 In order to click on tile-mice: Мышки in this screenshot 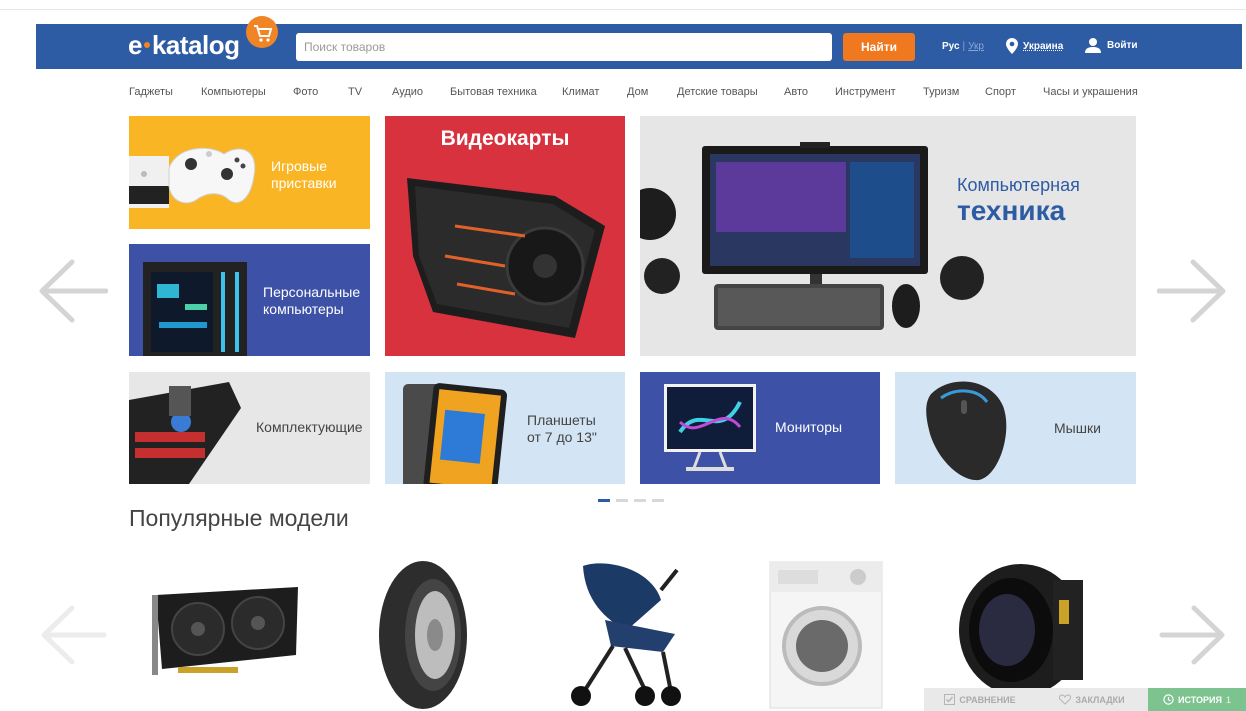, I will do `click(1015, 428)`.